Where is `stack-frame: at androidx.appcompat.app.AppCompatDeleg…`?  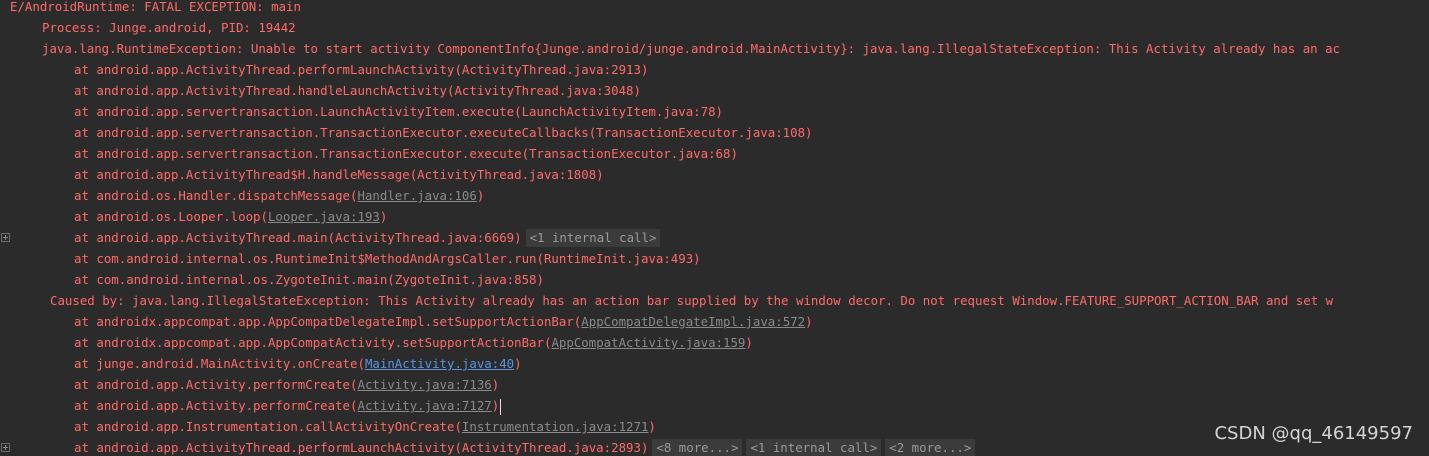
stack-frame: at androidx.appcompat.app.AppCompatDeleg… is located at coordinates (443, 321).